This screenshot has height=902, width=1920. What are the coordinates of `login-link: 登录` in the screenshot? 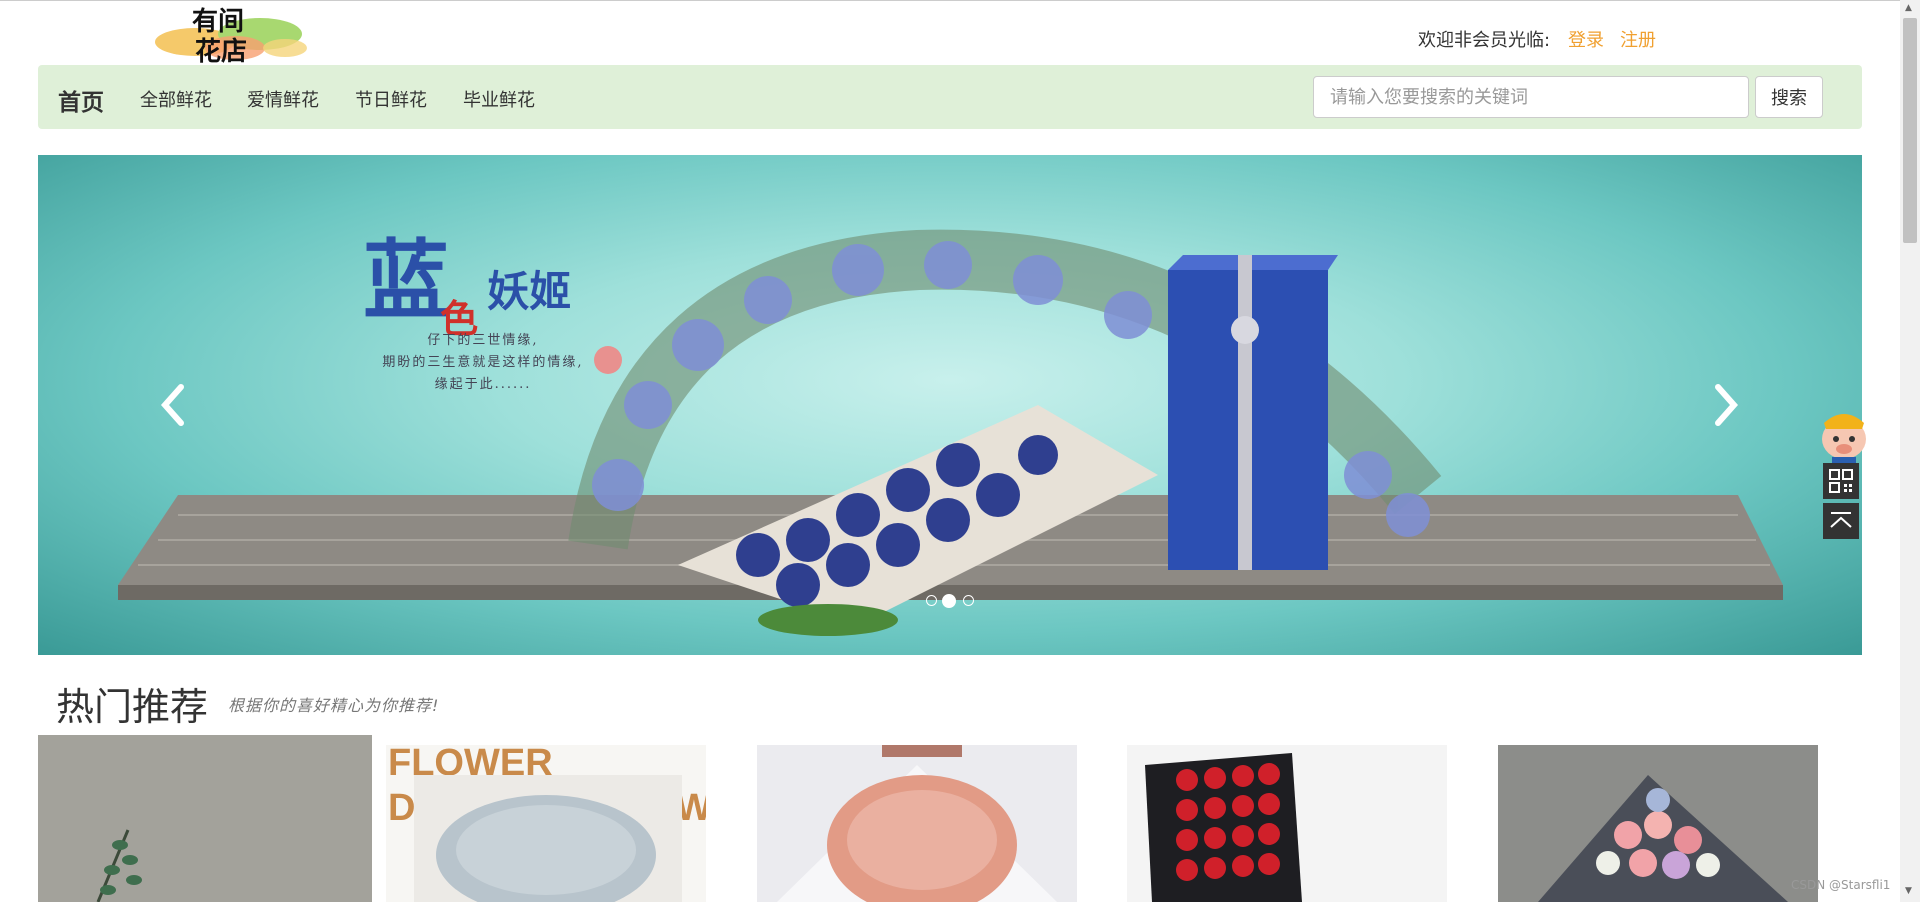 It's located at (1586, 39).